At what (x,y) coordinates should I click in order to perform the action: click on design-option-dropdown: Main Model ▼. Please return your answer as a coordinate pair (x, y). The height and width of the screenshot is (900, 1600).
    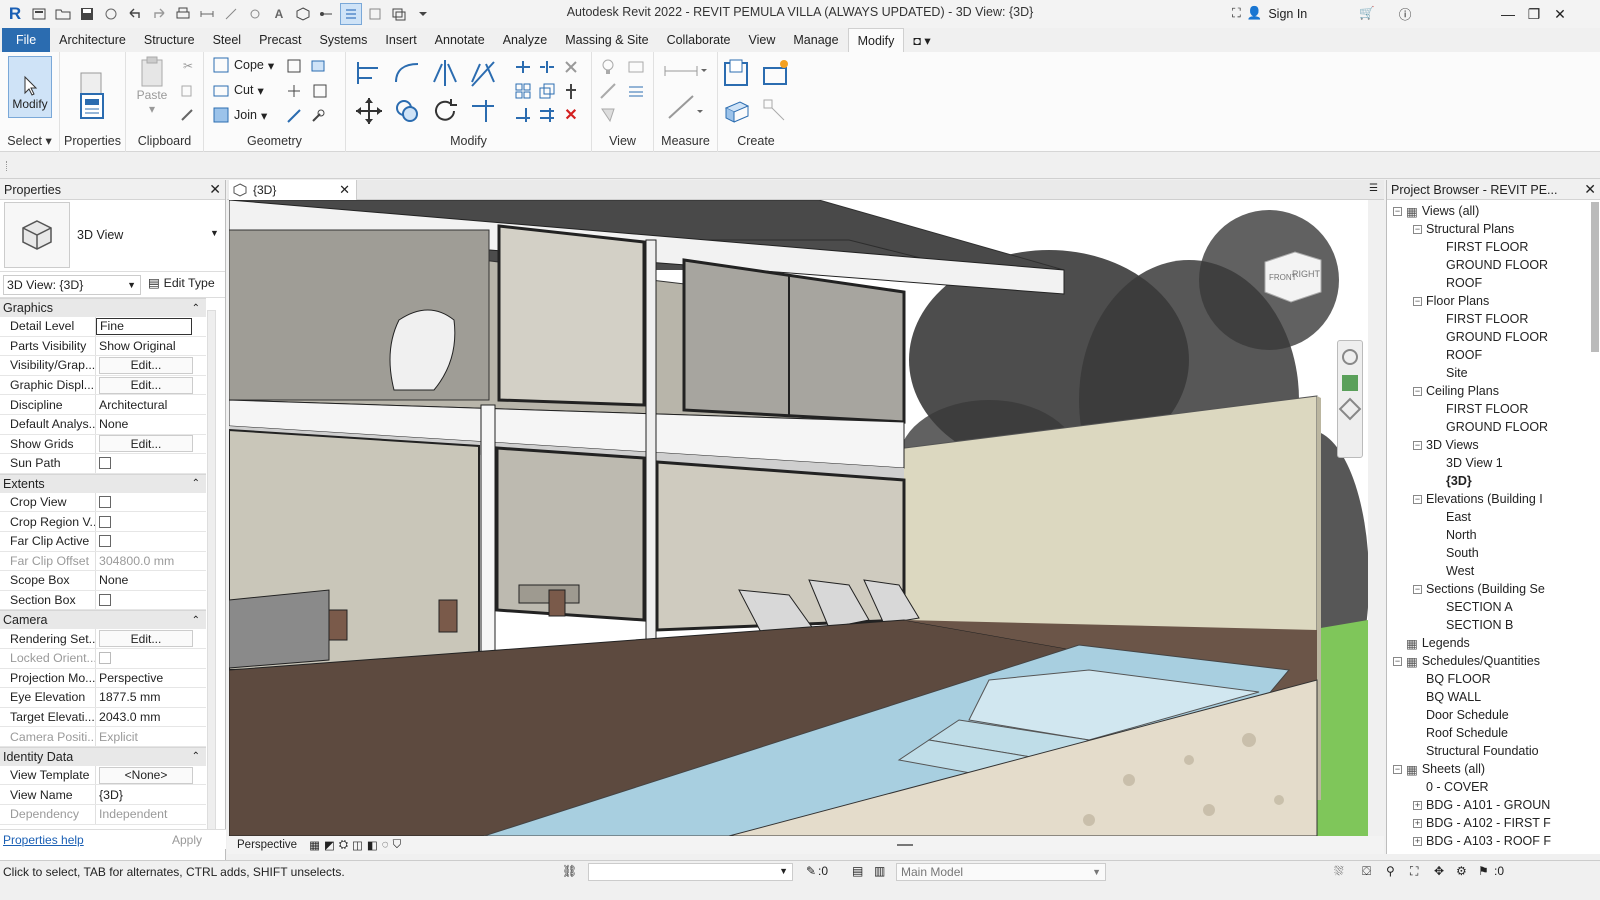
    Looking at the image, I should click on (1001, 872).